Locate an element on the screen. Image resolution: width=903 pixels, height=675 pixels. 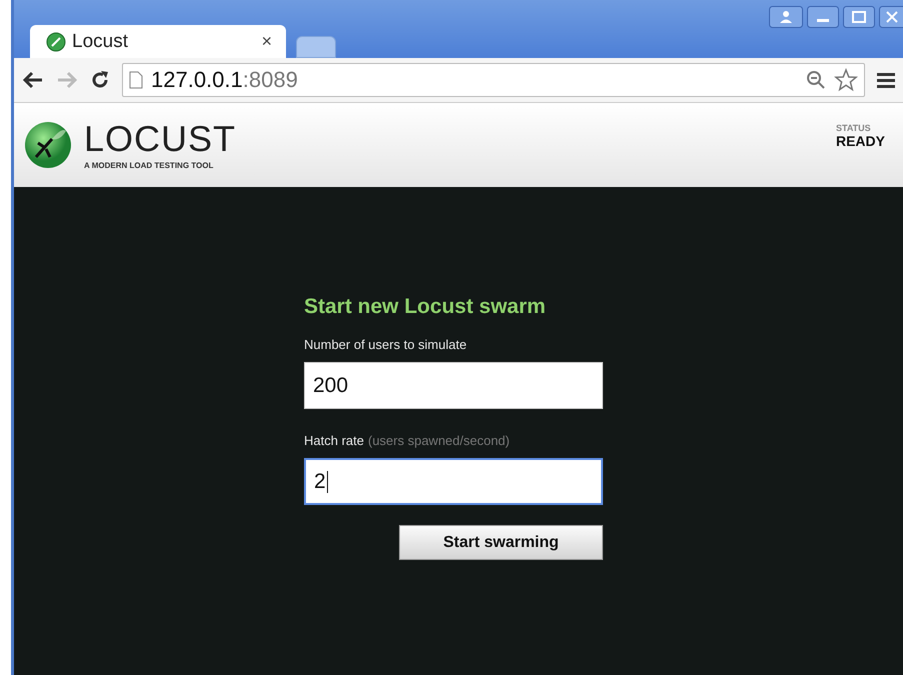
status-label: STATUS is located at coordinates (854, 128).